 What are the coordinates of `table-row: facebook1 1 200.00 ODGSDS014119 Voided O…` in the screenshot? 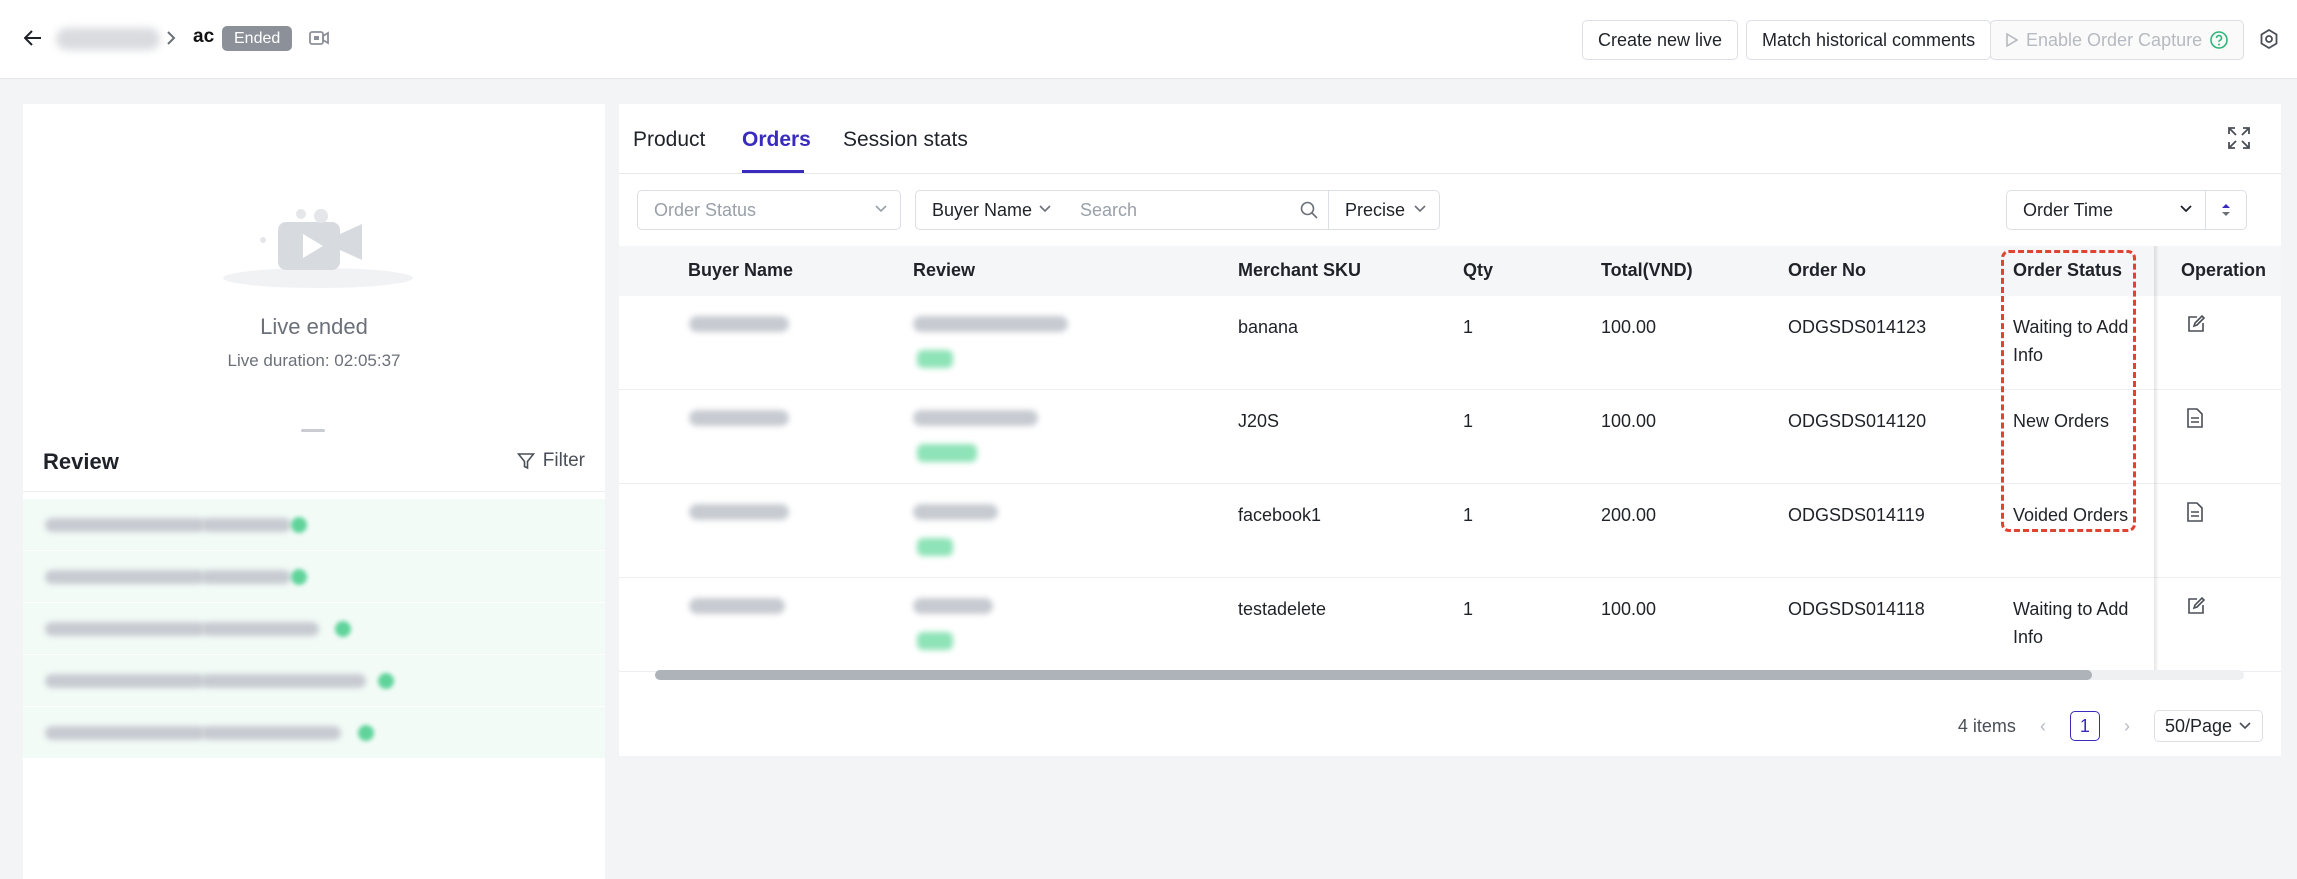 It's located at (1450, 531).